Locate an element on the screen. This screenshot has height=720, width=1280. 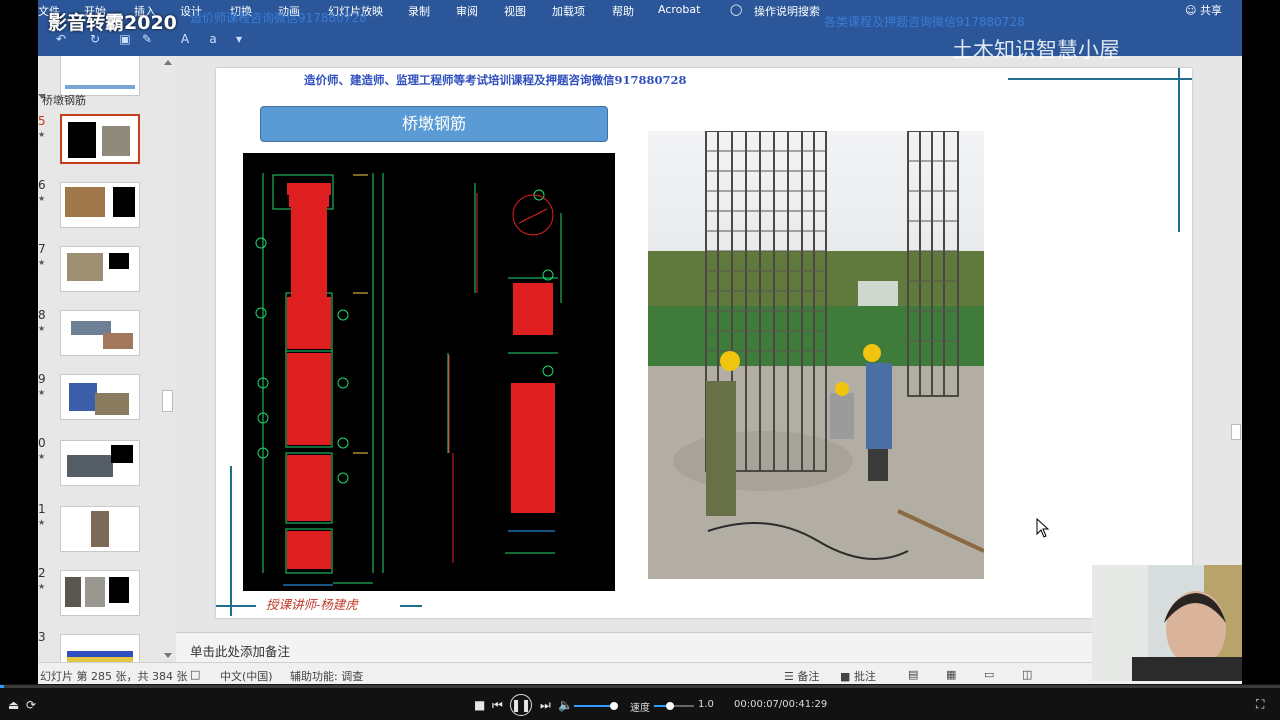
slideshow-view-icon: ◫ is located at coordinates (1027, 674).